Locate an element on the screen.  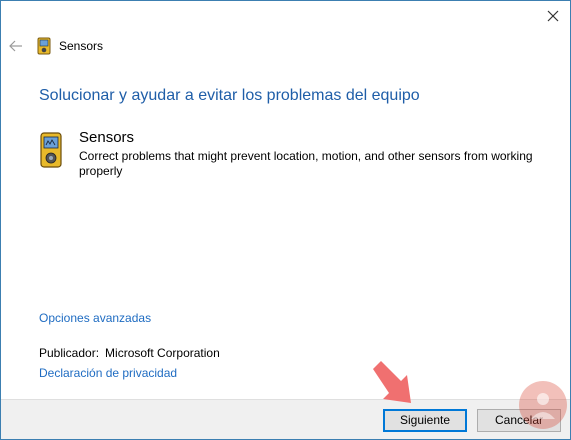
pointer-arrow-icon is located at coordinates (392, 382).